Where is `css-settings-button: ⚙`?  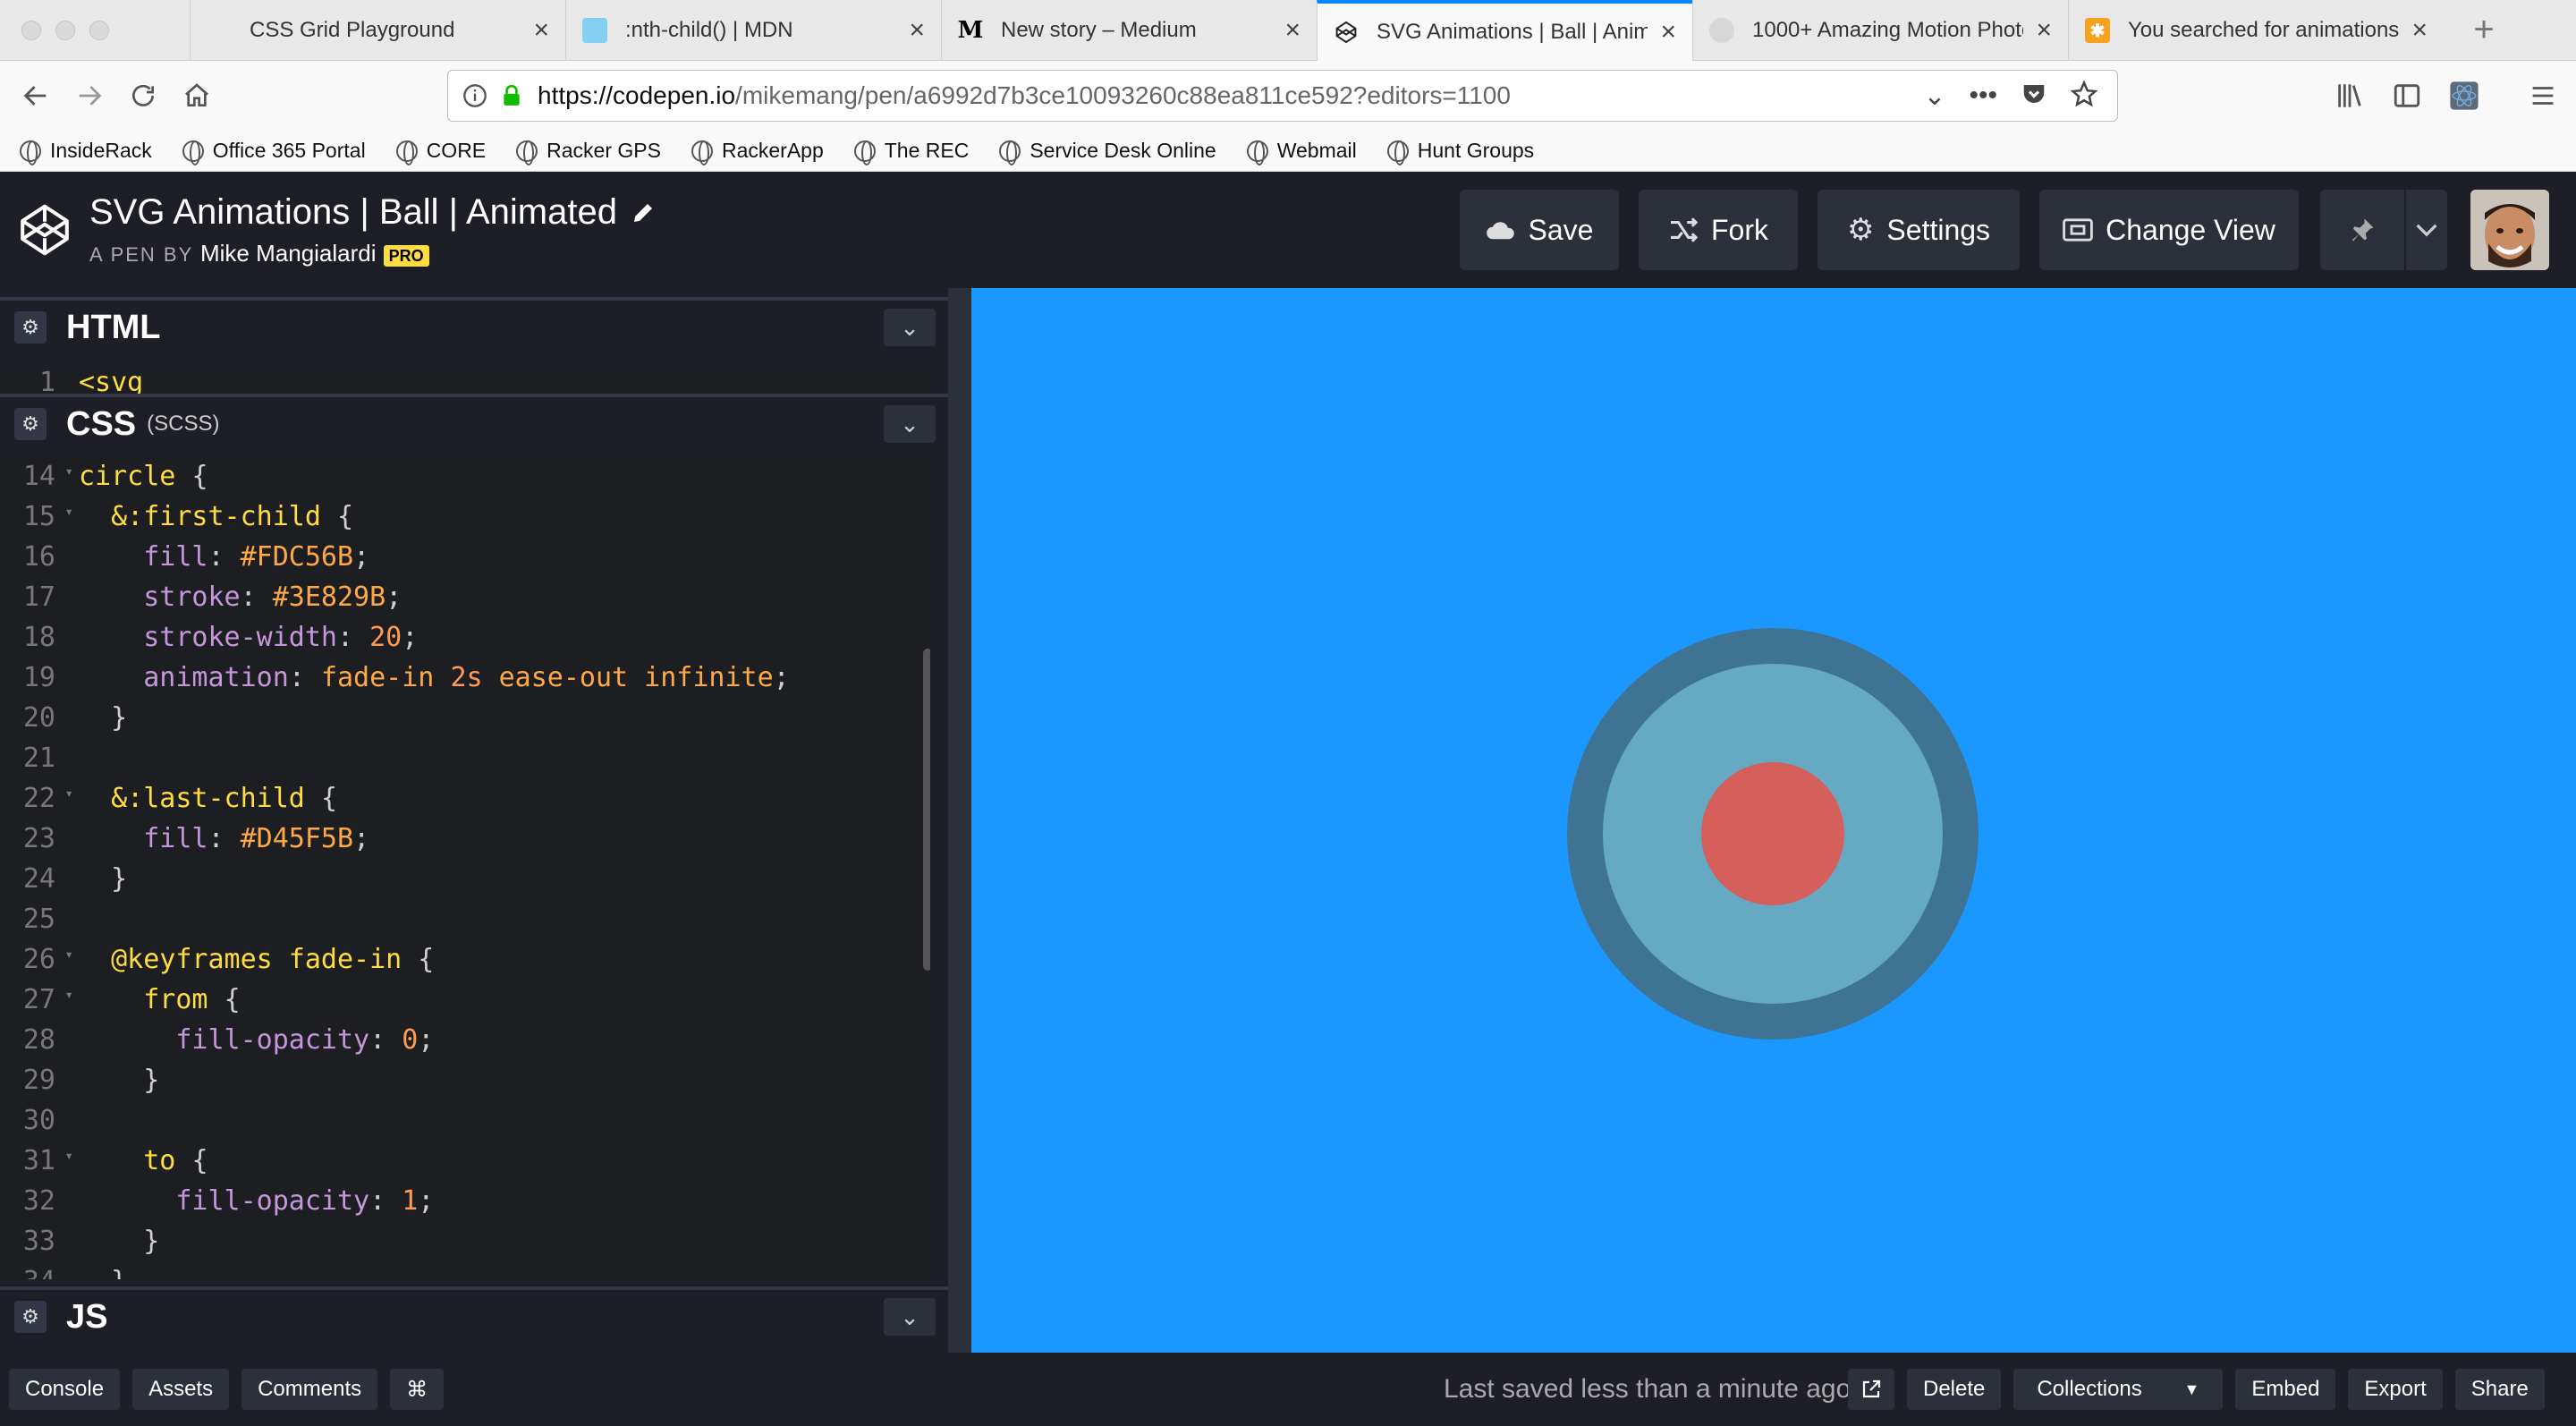 css-settings-button: ⚙ is located at coordinates (30, 424).